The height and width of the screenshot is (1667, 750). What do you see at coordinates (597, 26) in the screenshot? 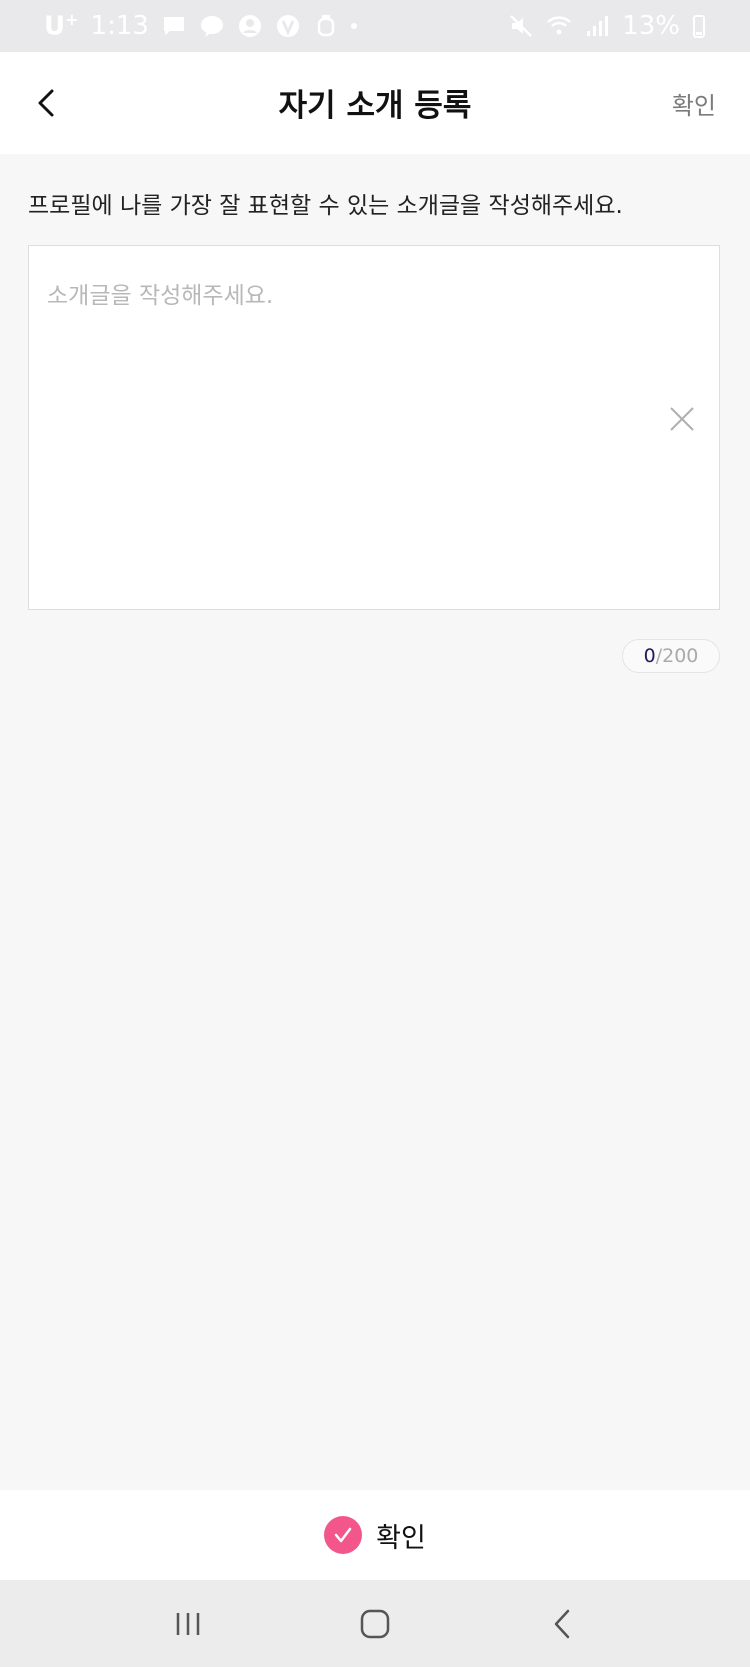
I see `signal-icon` at bounding box center [597, 26].